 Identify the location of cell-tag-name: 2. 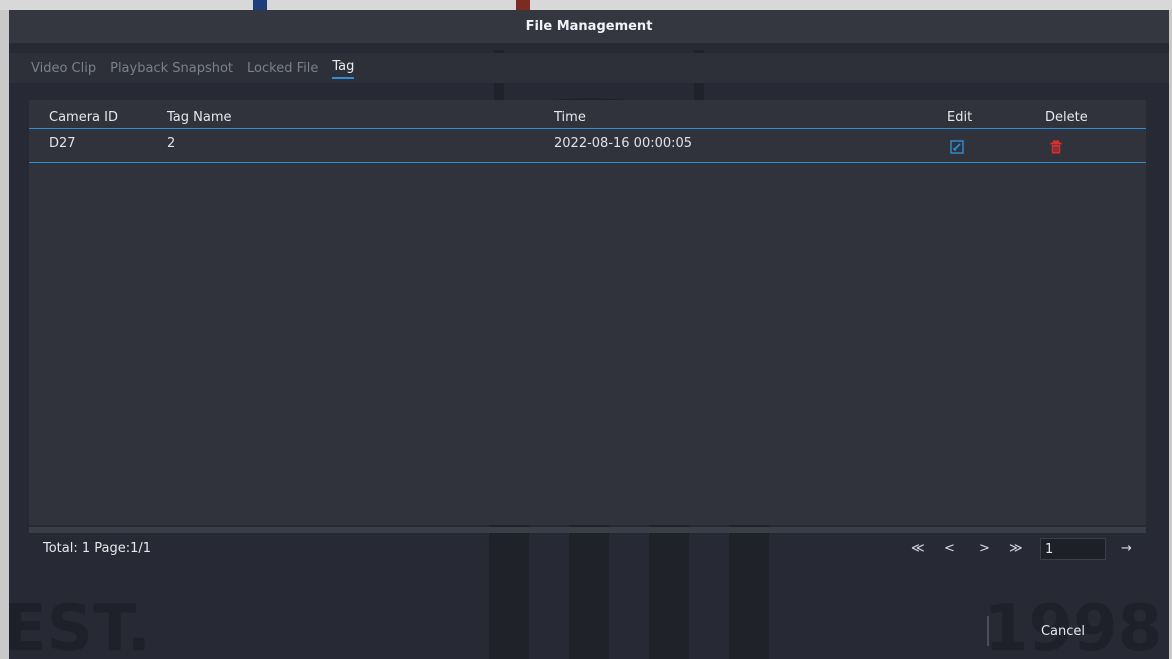
(171, 143).